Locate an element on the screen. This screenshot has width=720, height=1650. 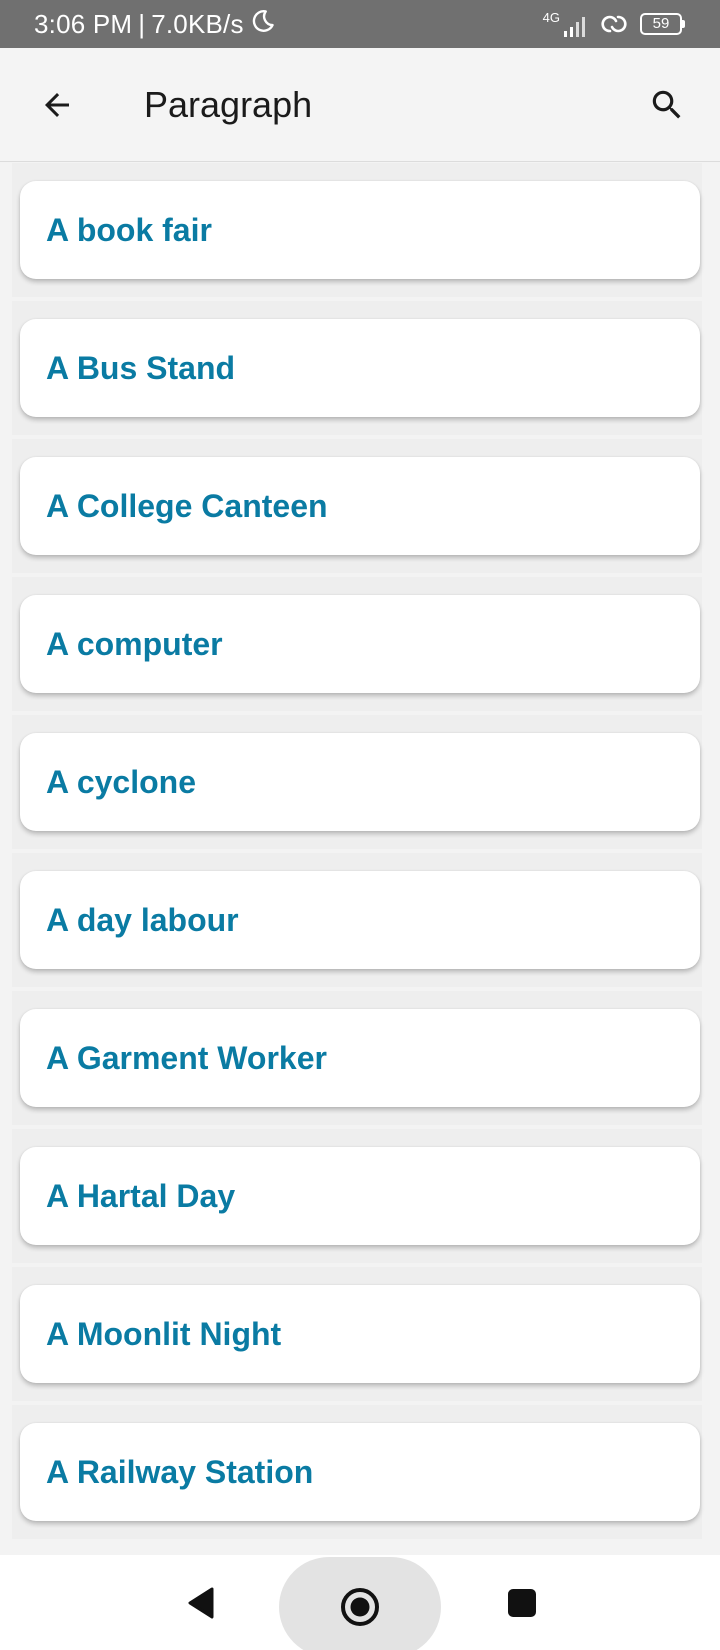
list-item-card: A day labour is located at coordinates (360, 920).